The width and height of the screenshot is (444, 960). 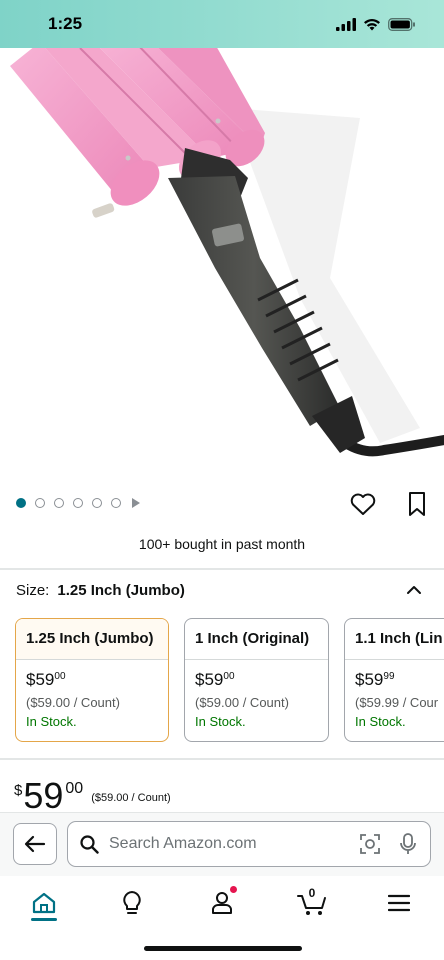 I want to click on back-button, so click(x=35, y=844).